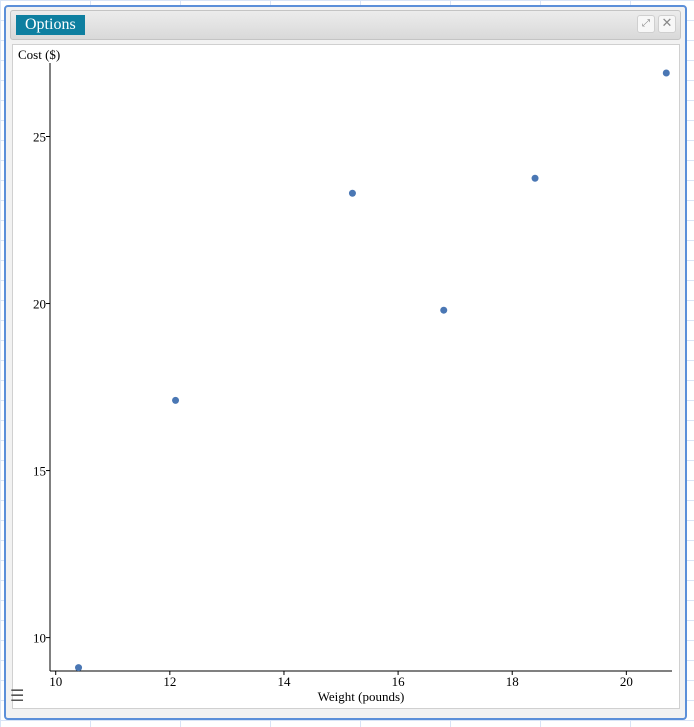 The height and width of the screenshot is (727, 694). Describe the element at coordinates (169, 681) in the screenshot. I see `x-tick-label: 12` at that location.